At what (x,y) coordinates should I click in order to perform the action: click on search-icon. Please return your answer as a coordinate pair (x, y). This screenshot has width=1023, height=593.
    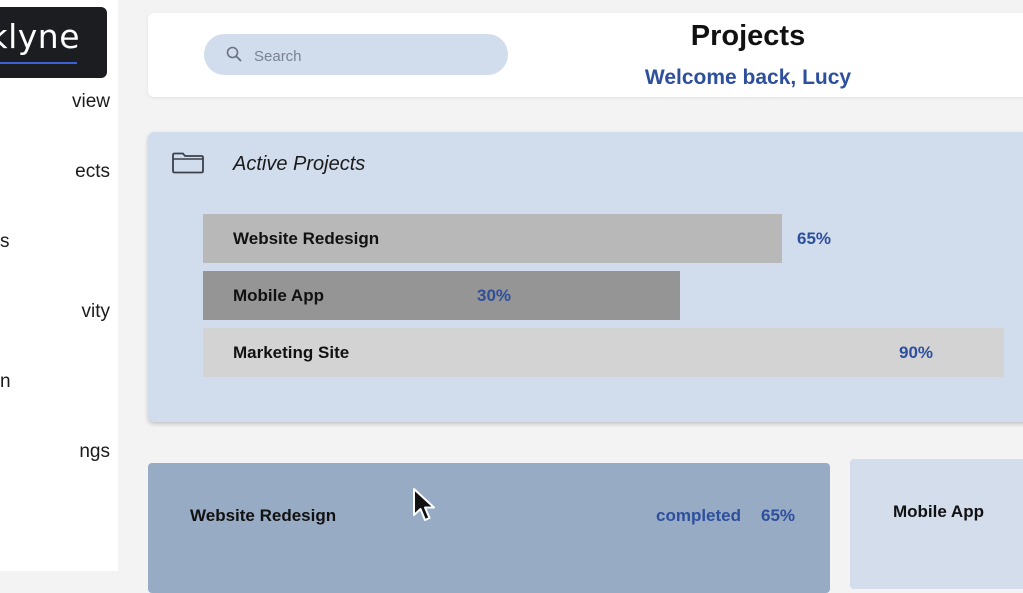
    Looking at the image, I should click on (234, 54).